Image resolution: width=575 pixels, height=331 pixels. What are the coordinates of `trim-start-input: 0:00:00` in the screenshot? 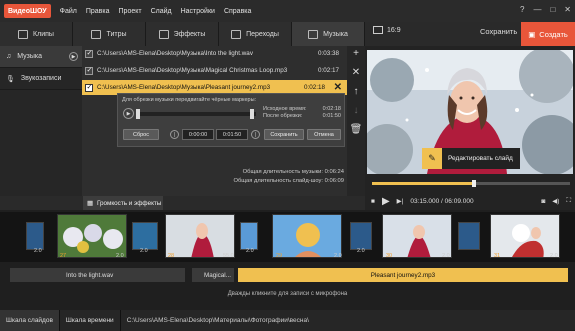 It's located at (198, 134).